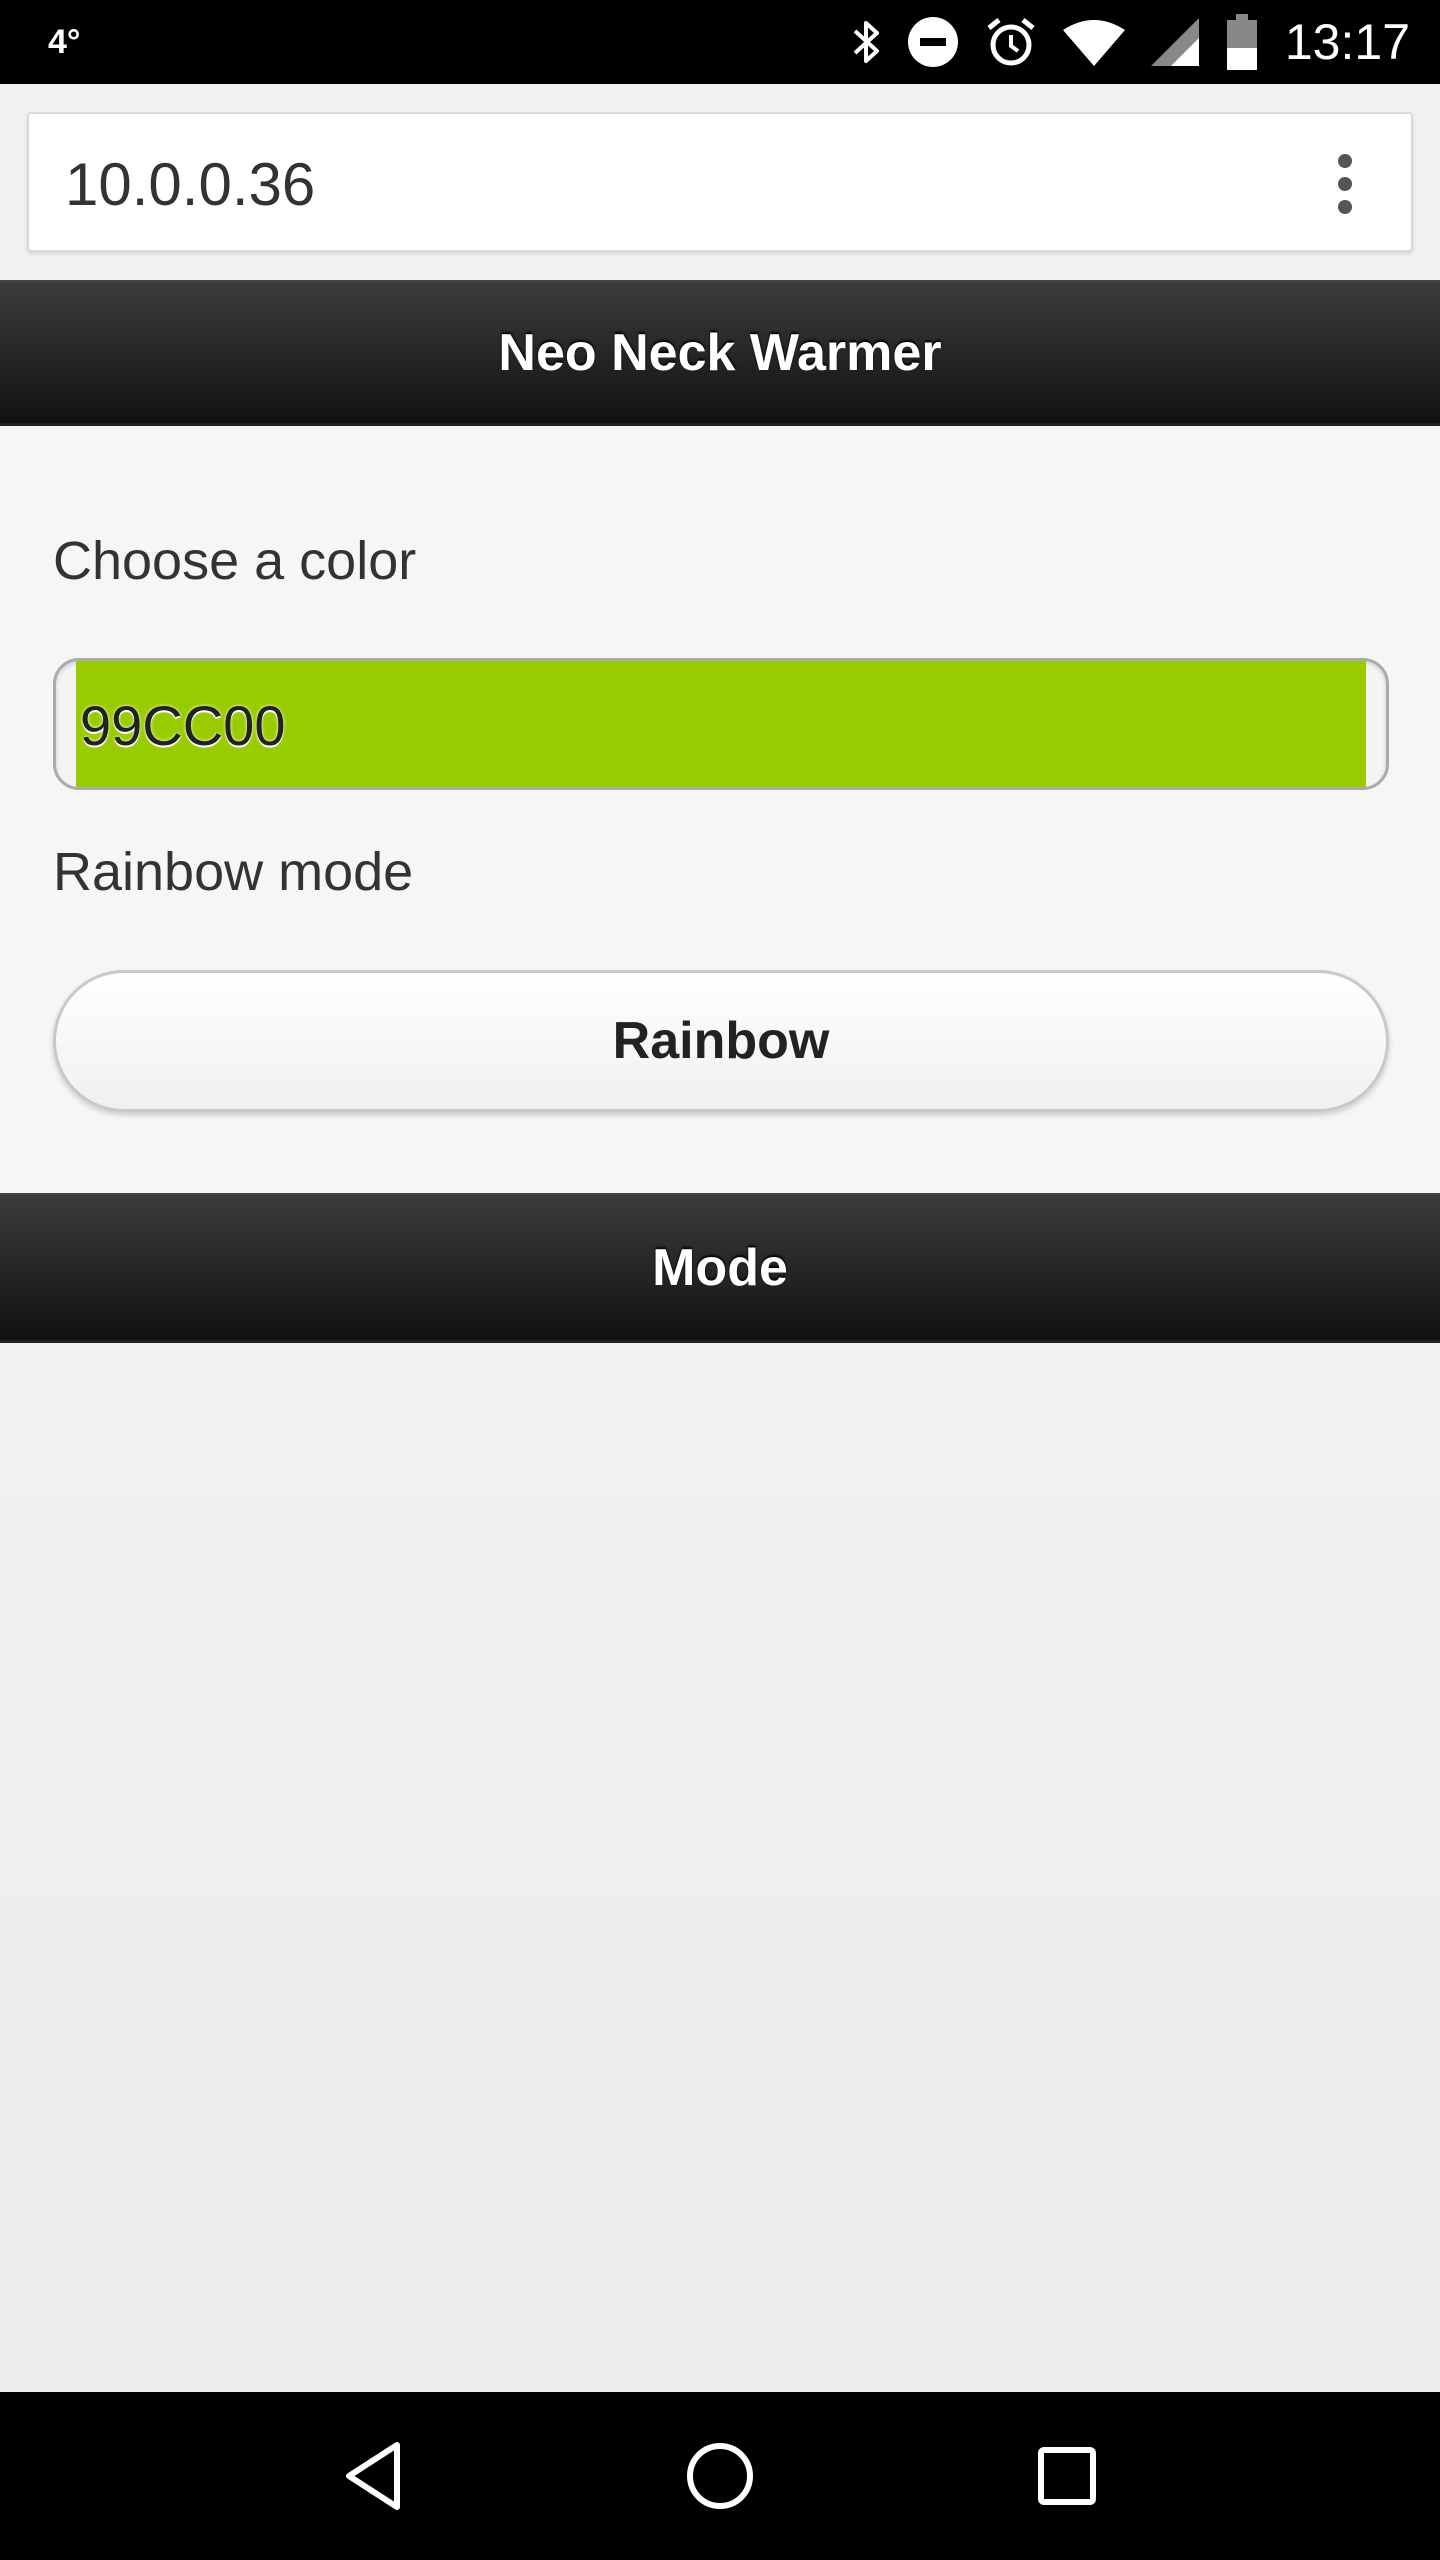 The width and height of the screenshot is (1440, 2560). What do you see at coordinates (933, 42) in the screenshot?
I see `do-not-disturb-icon` at bounding box center [933, 42].